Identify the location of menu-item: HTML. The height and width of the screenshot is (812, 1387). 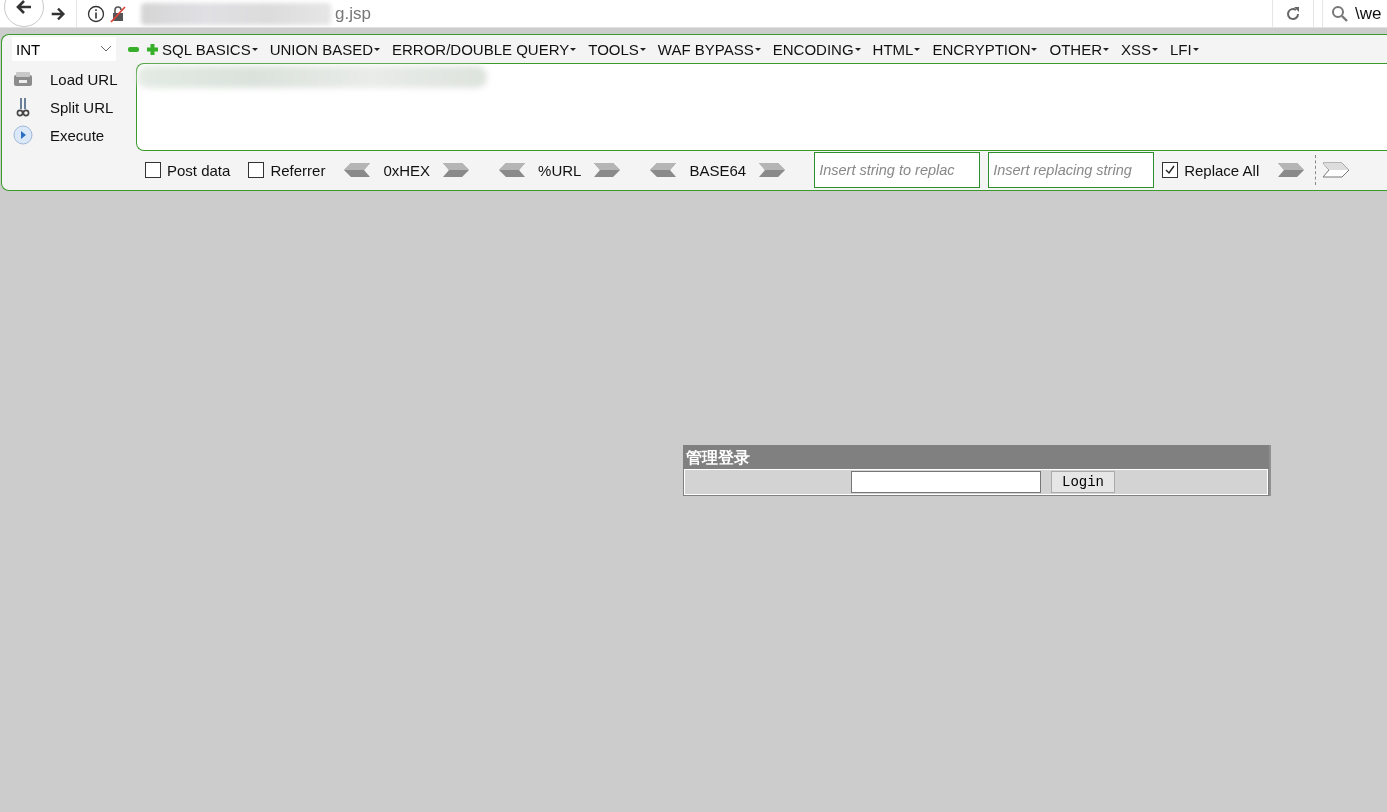
(897, 49).